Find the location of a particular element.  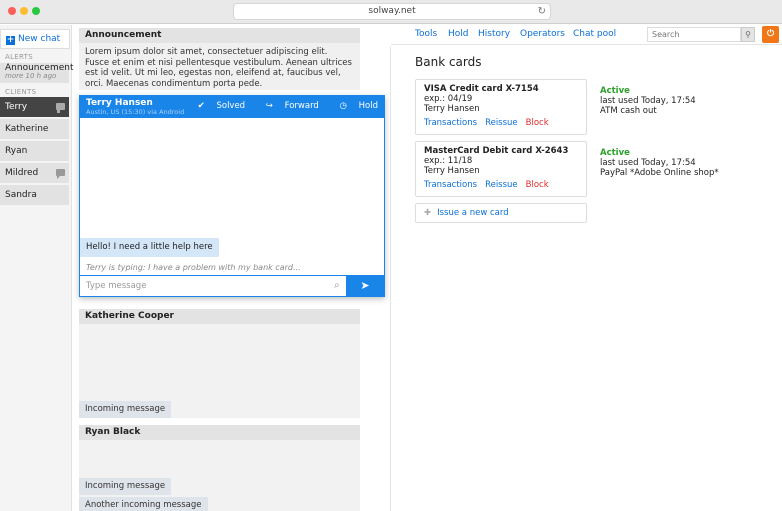

address-bar: solway.net ↻ is located at coordinates (392, 11).